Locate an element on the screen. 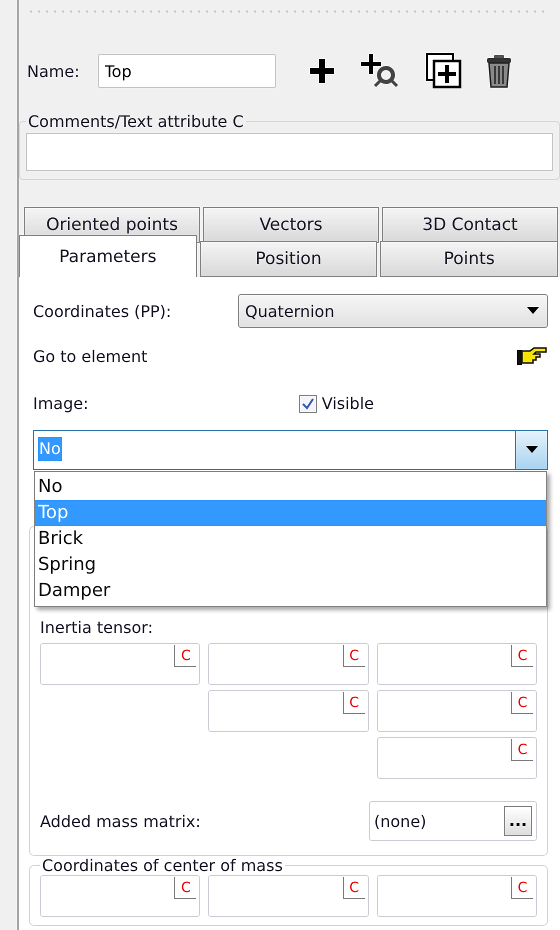 The height and width of the screenshot is (930, 560). dropdown-option: Brick is located at coordinates (290, 539).